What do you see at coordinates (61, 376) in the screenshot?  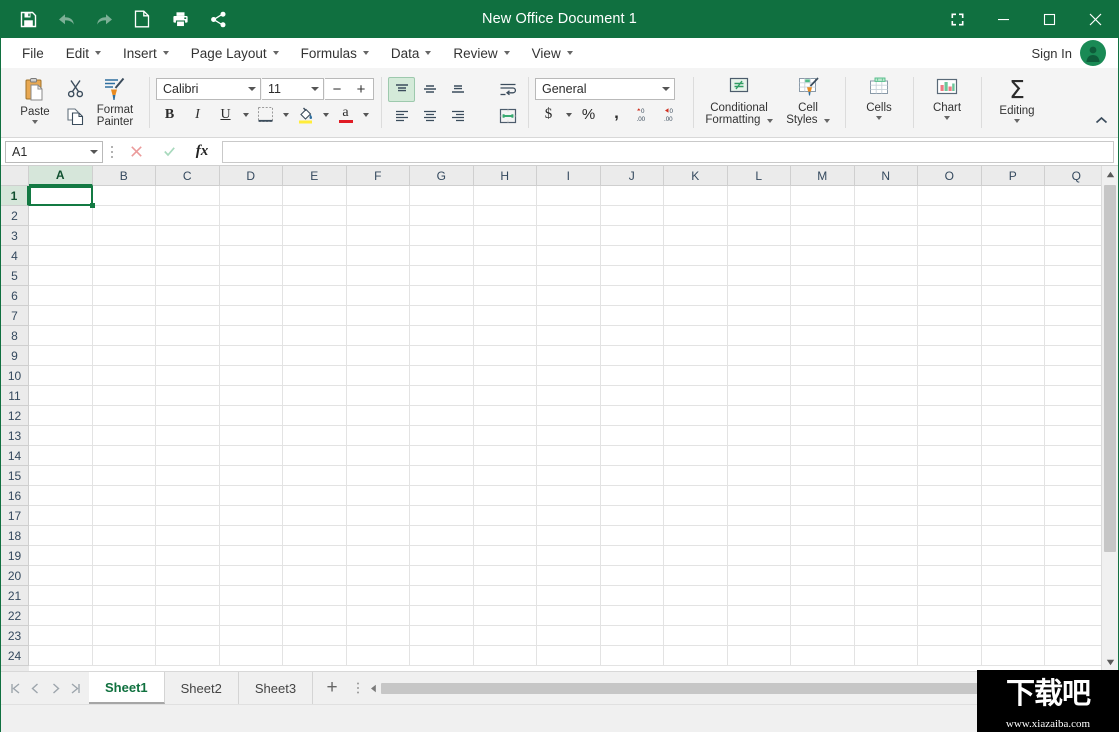 I see `cell-A10` at bounding box center [61, 376].